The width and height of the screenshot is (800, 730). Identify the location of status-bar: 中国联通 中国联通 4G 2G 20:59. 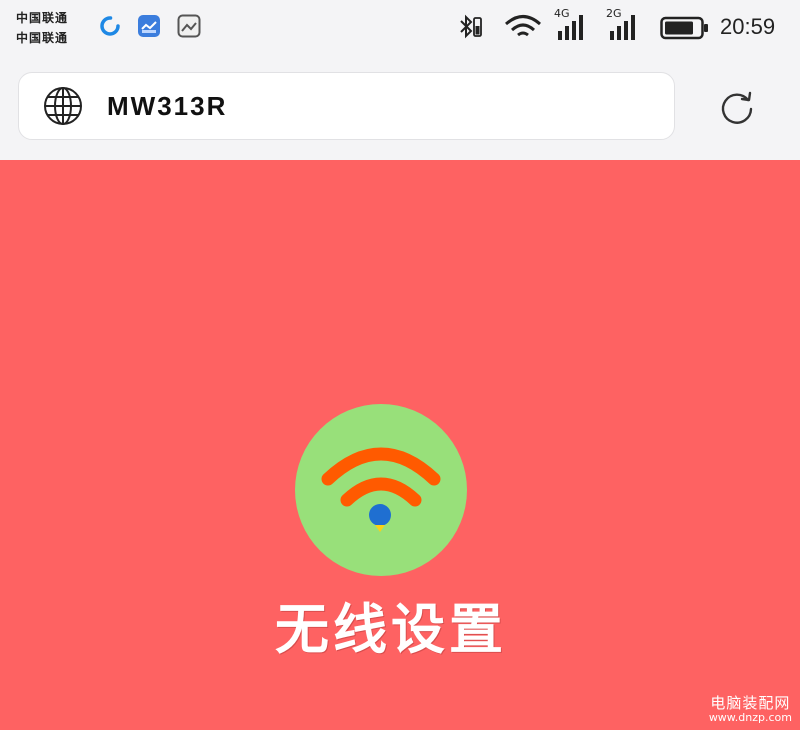
(400, 29).